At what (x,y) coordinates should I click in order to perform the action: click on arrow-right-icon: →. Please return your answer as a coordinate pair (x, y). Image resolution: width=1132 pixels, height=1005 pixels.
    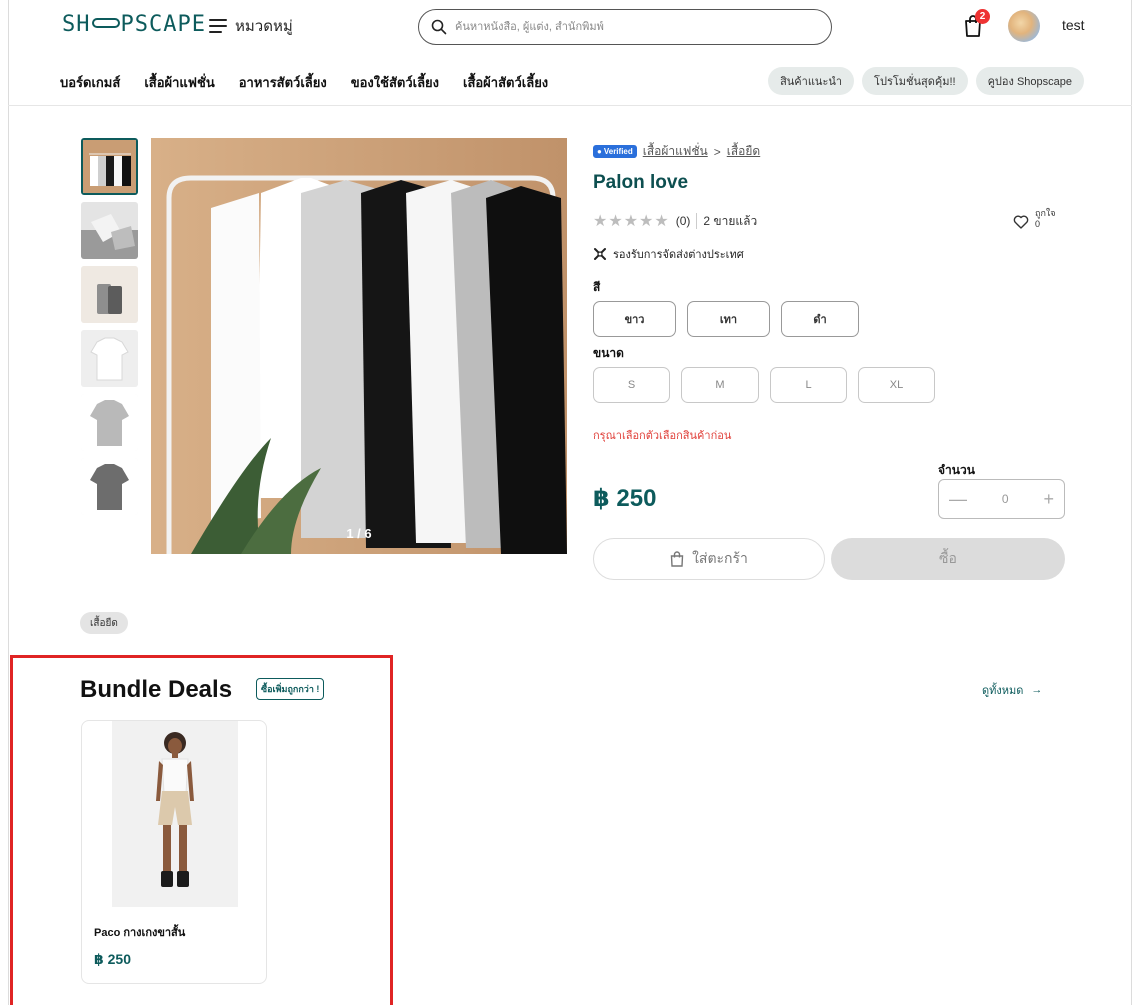
    Looking at the image, I should click on (1037, 690).